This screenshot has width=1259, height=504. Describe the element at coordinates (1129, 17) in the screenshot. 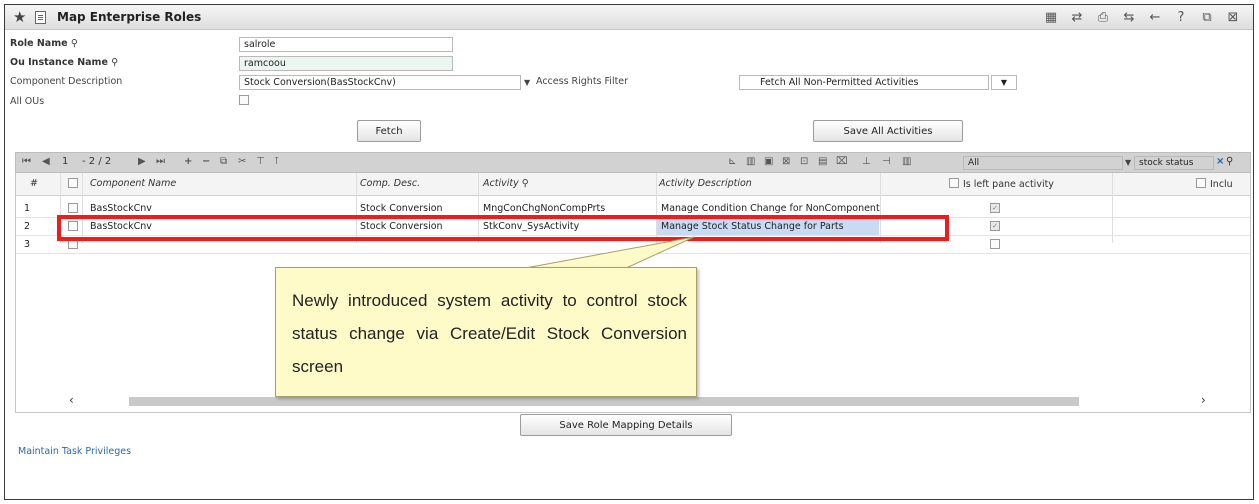

I see `swap-icon: ⇆` at that location.